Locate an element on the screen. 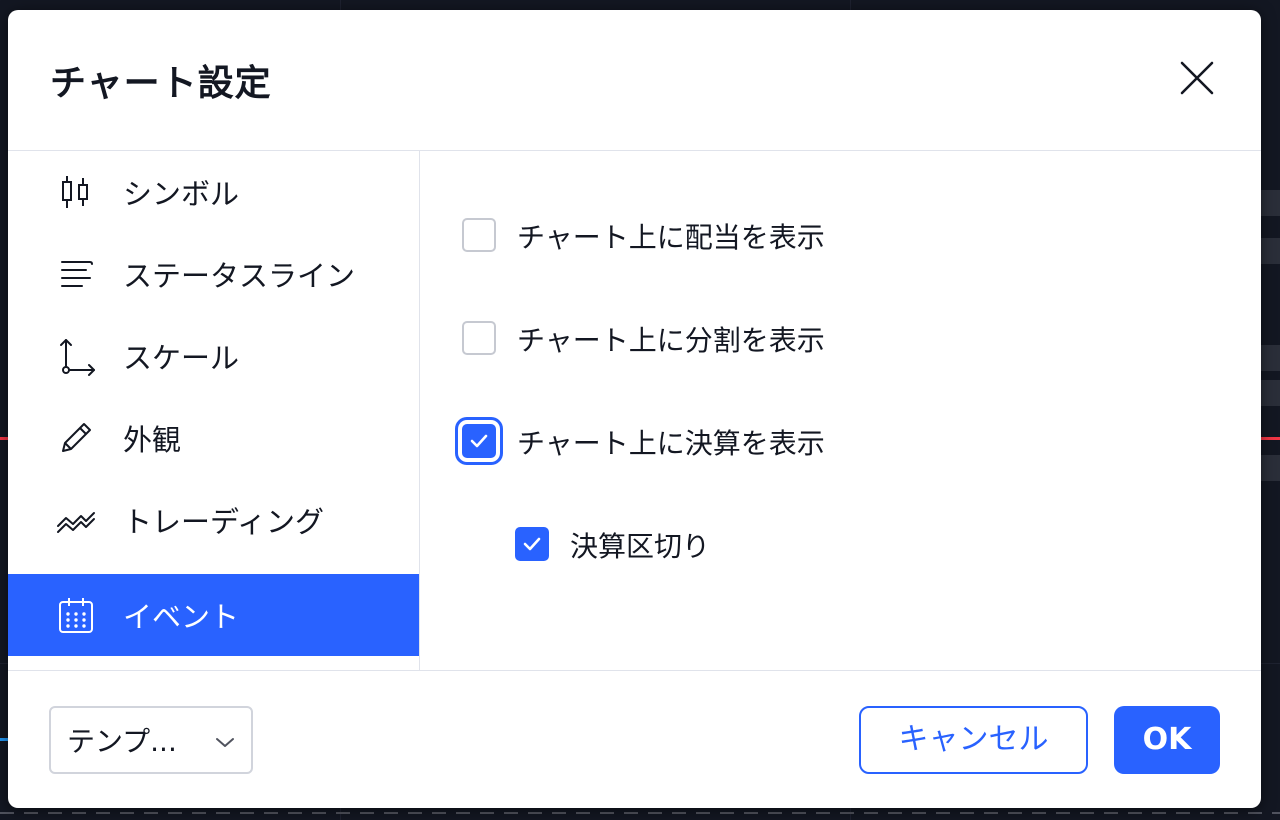  sidebar-item-label: イベント is located at coordinates (181, 617).